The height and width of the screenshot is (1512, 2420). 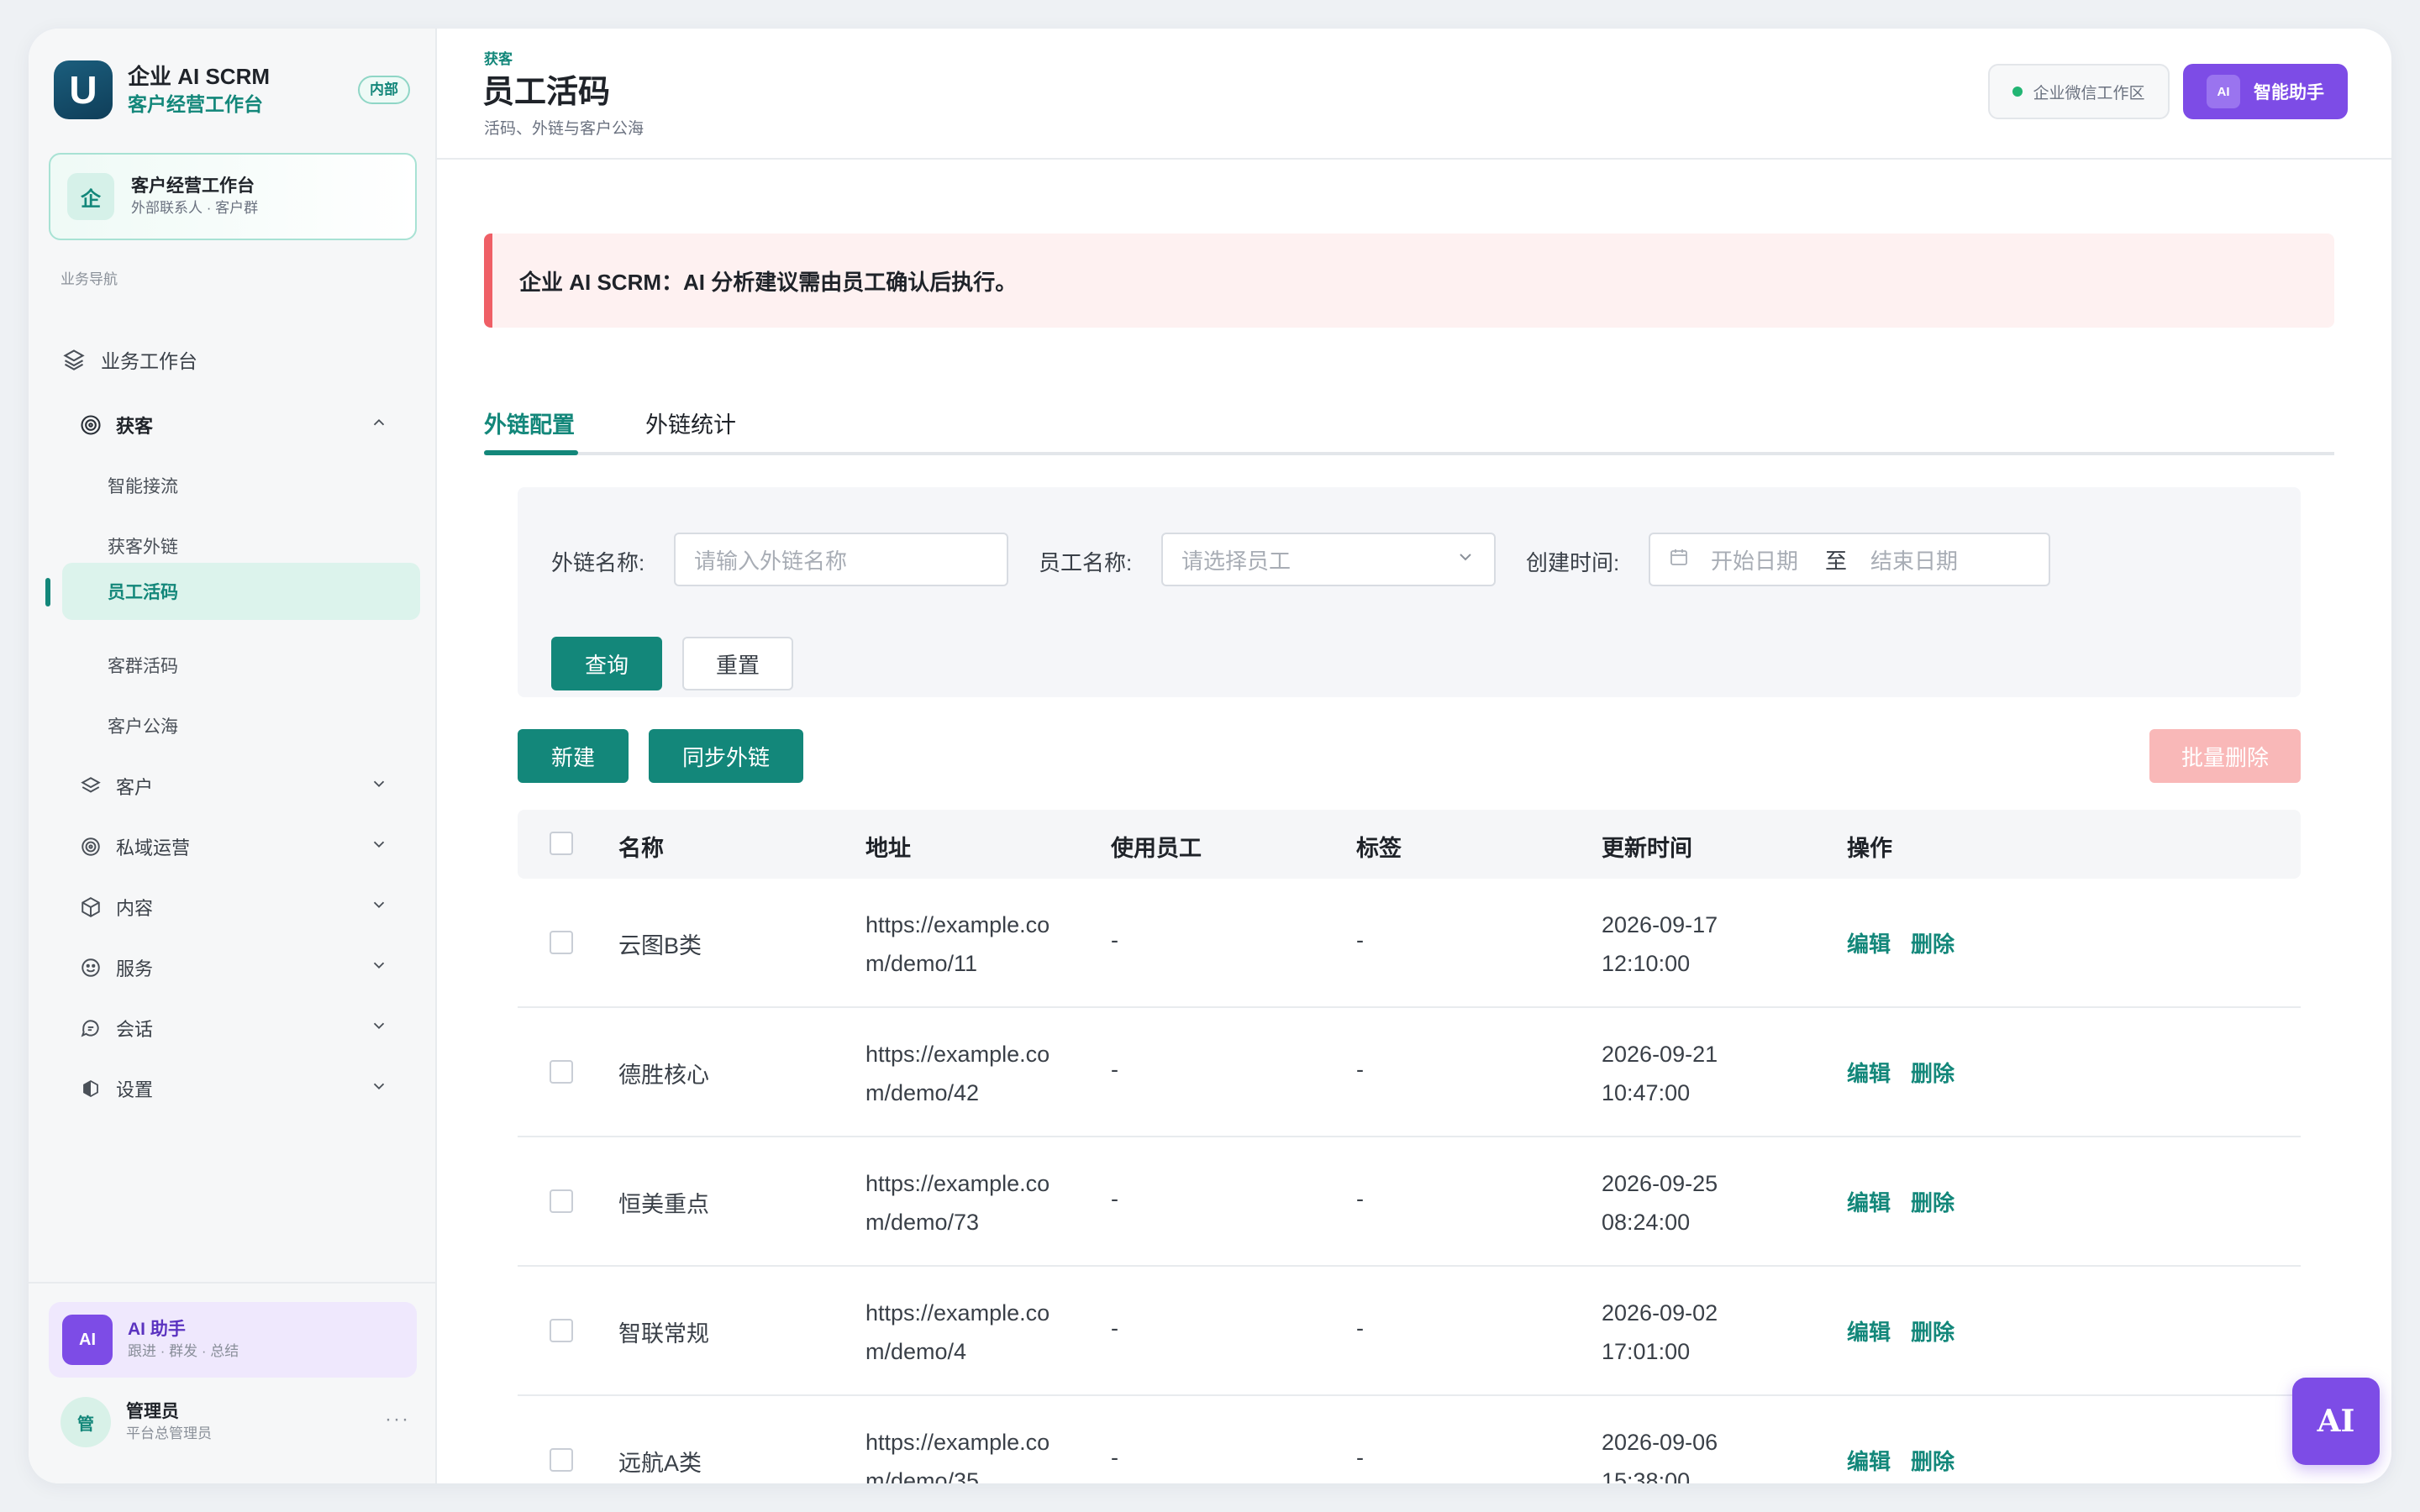 What do you see at coordinates (248, 968) in the screenshot?
I see `sidebar-group-service: 服务` at bounding box center [248, 968].